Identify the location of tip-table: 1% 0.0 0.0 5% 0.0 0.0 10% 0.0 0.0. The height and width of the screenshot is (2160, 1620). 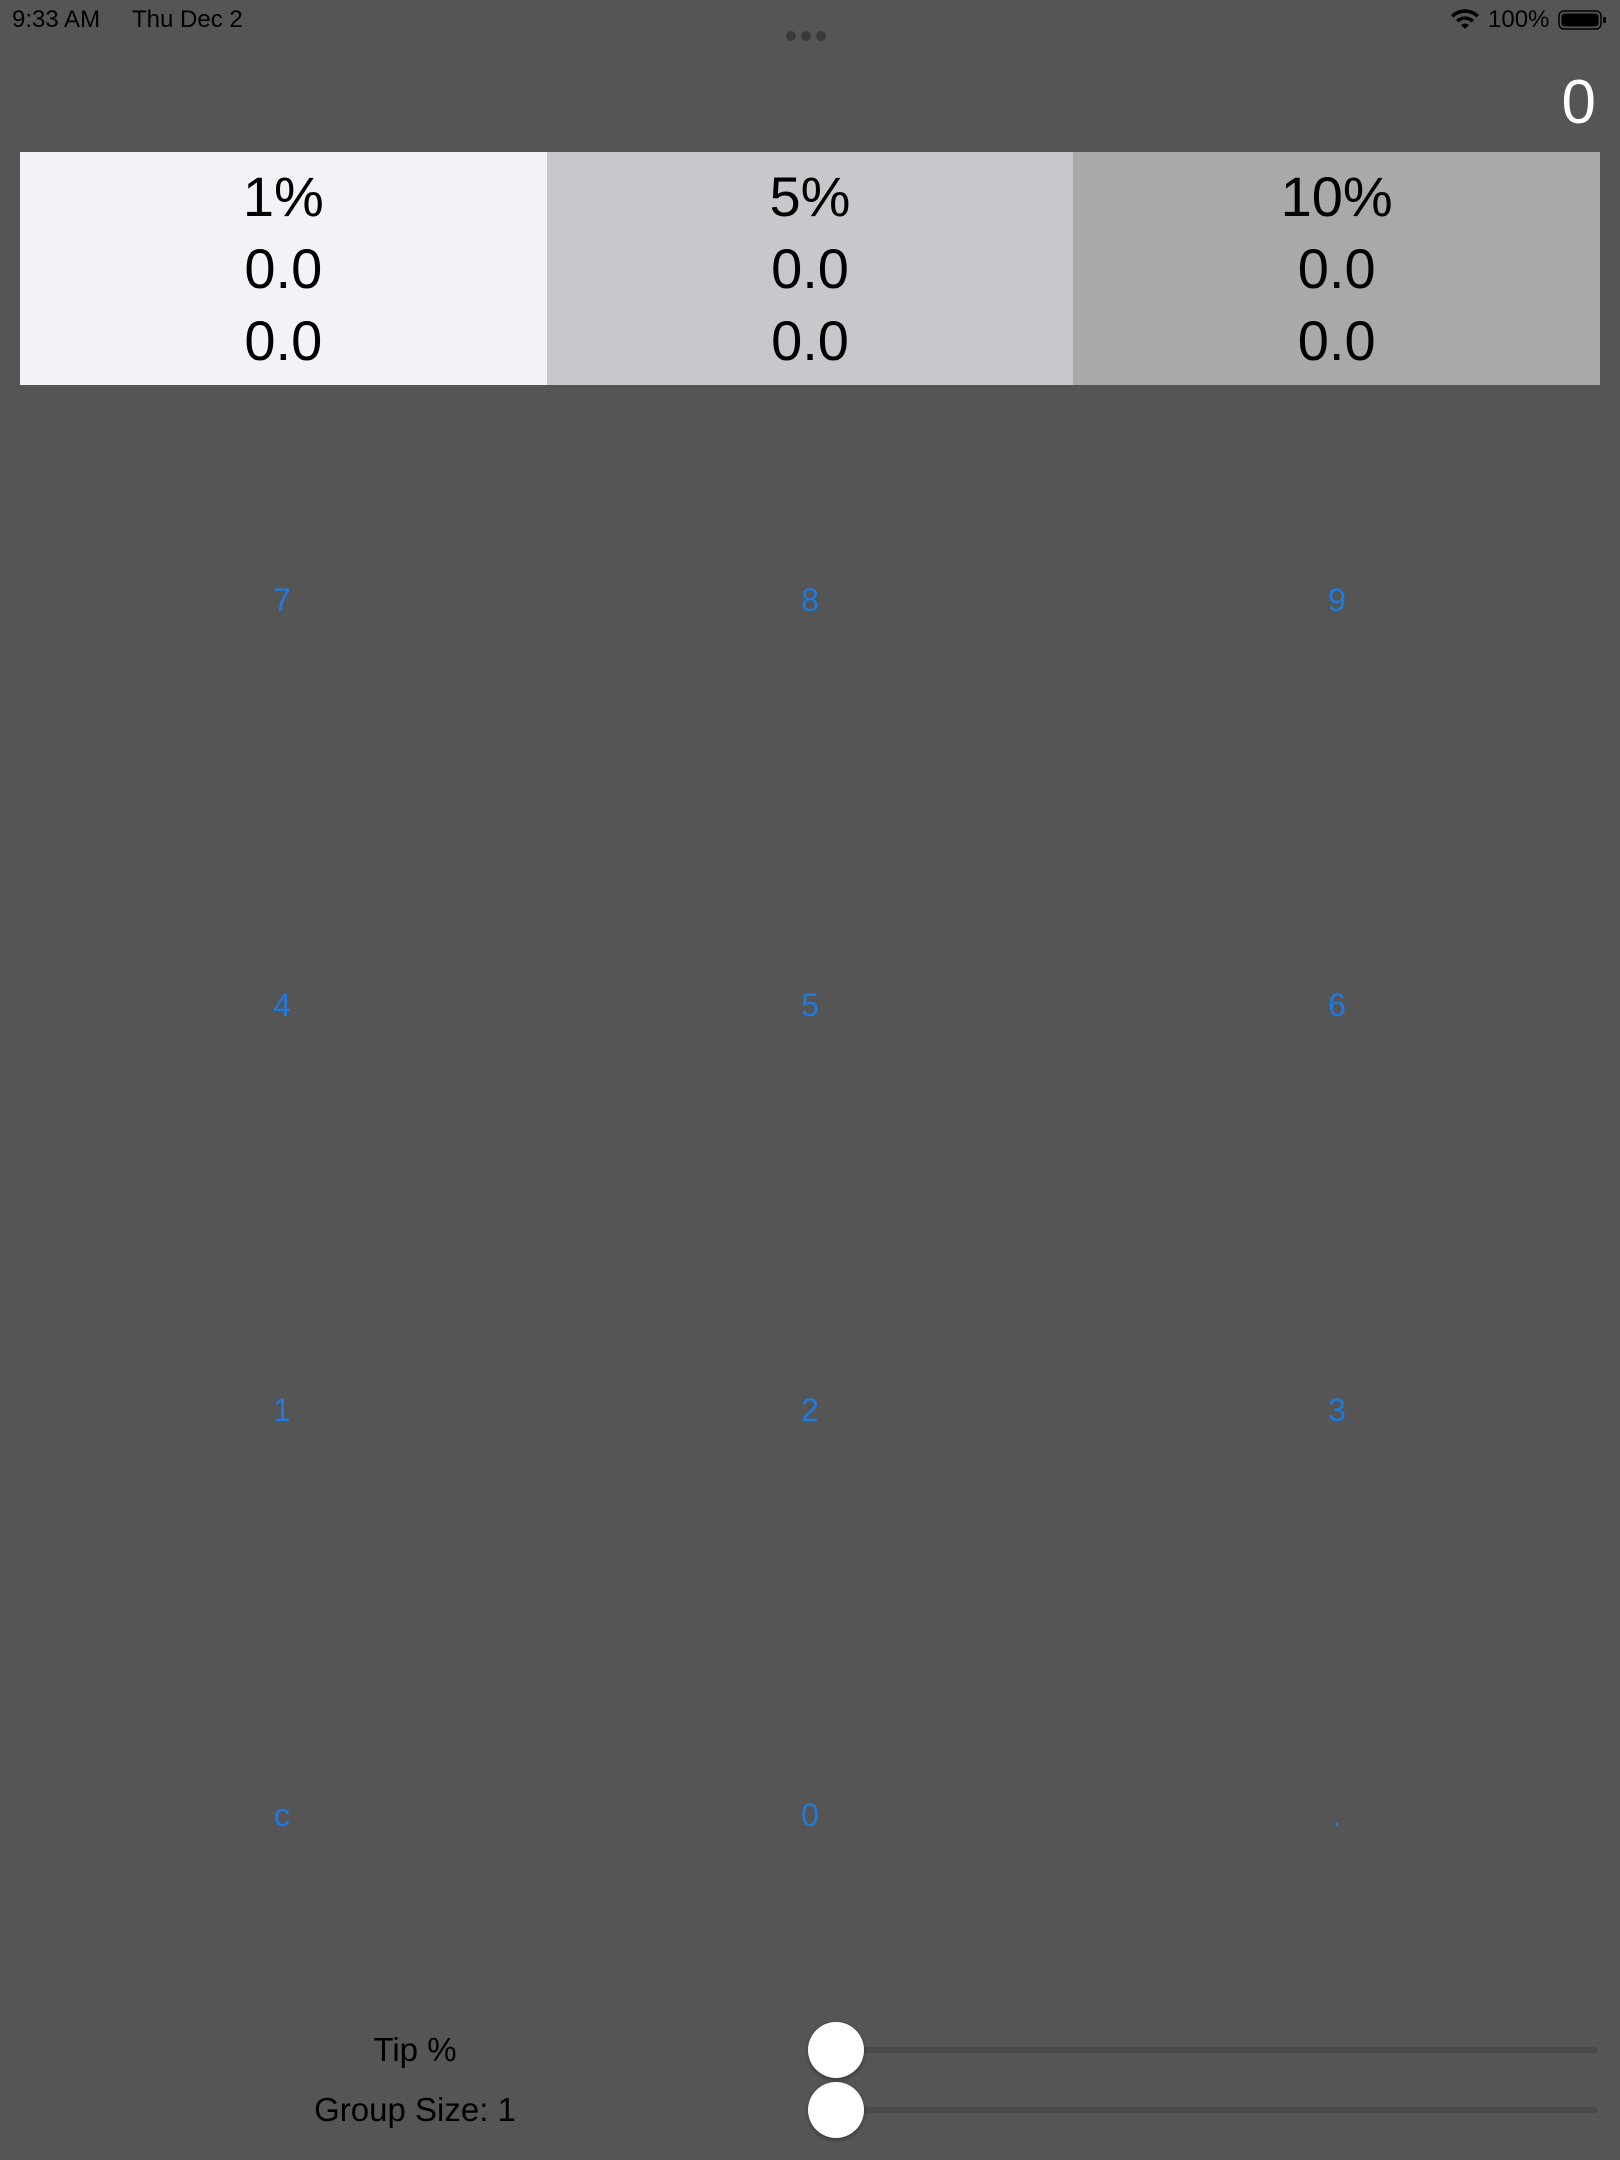
(810, 268).